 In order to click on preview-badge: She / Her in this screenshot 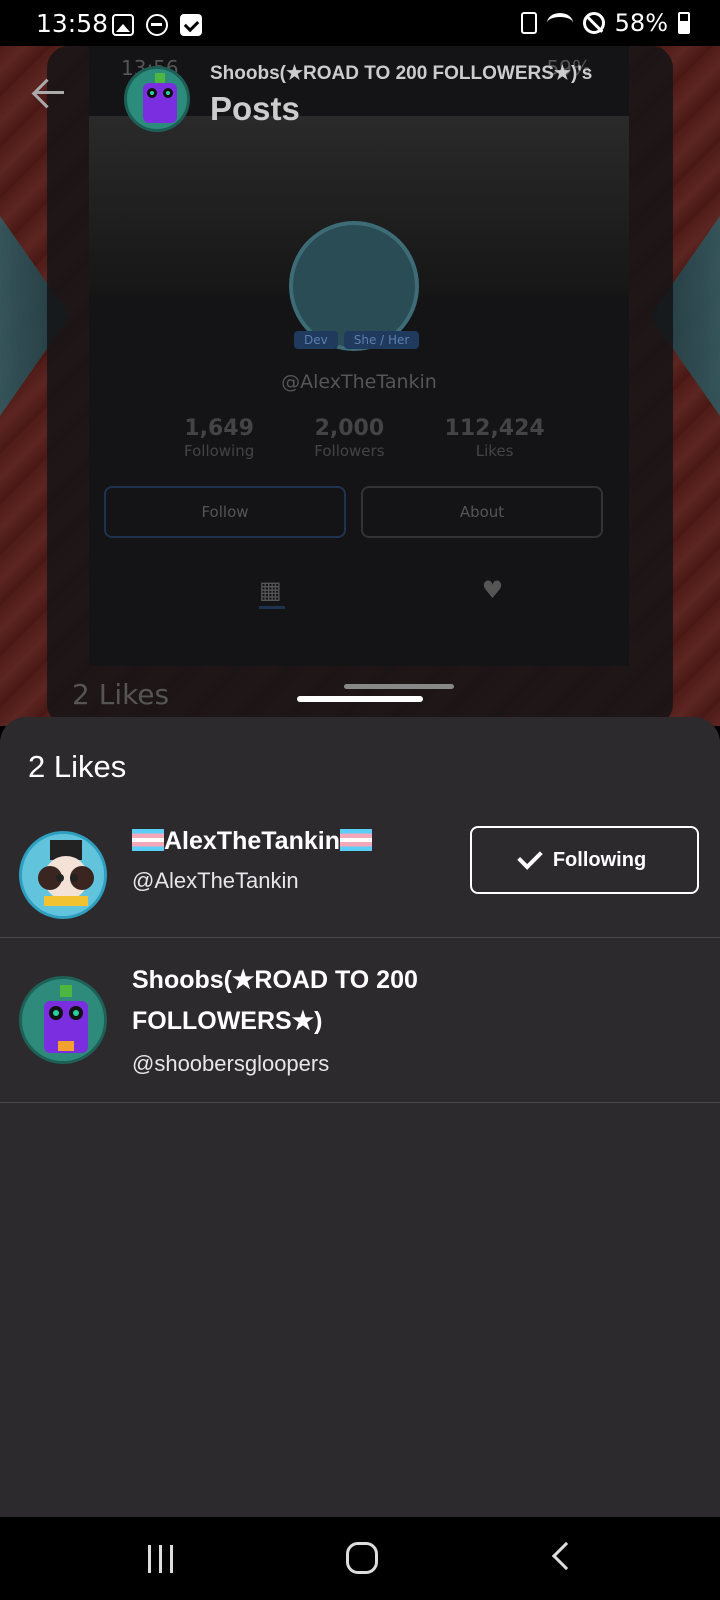, I will do `click(381, 340)`.